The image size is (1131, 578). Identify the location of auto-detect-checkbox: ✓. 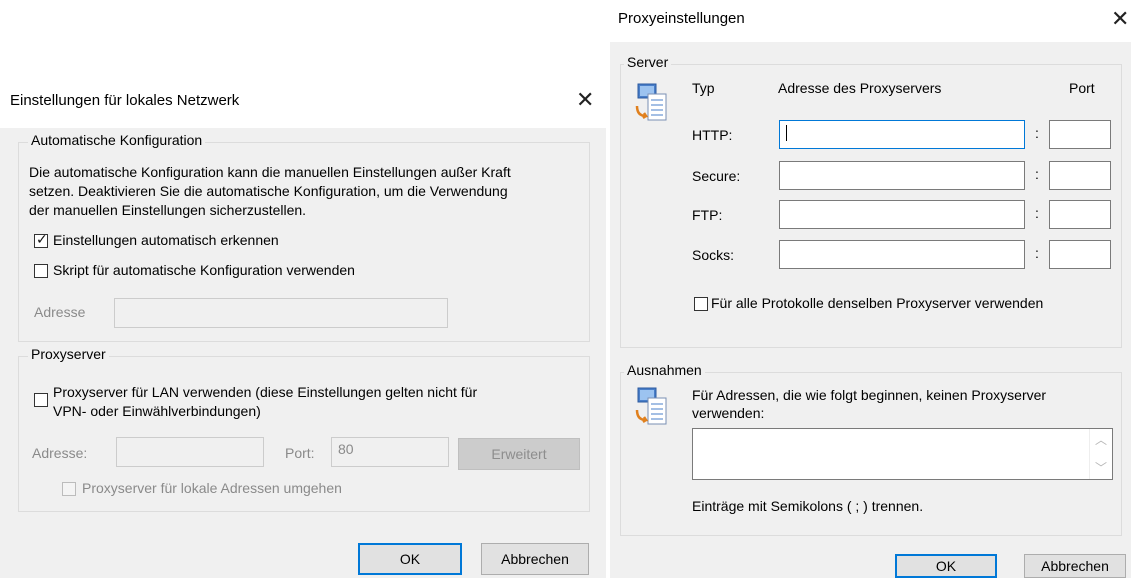
(41, 239).